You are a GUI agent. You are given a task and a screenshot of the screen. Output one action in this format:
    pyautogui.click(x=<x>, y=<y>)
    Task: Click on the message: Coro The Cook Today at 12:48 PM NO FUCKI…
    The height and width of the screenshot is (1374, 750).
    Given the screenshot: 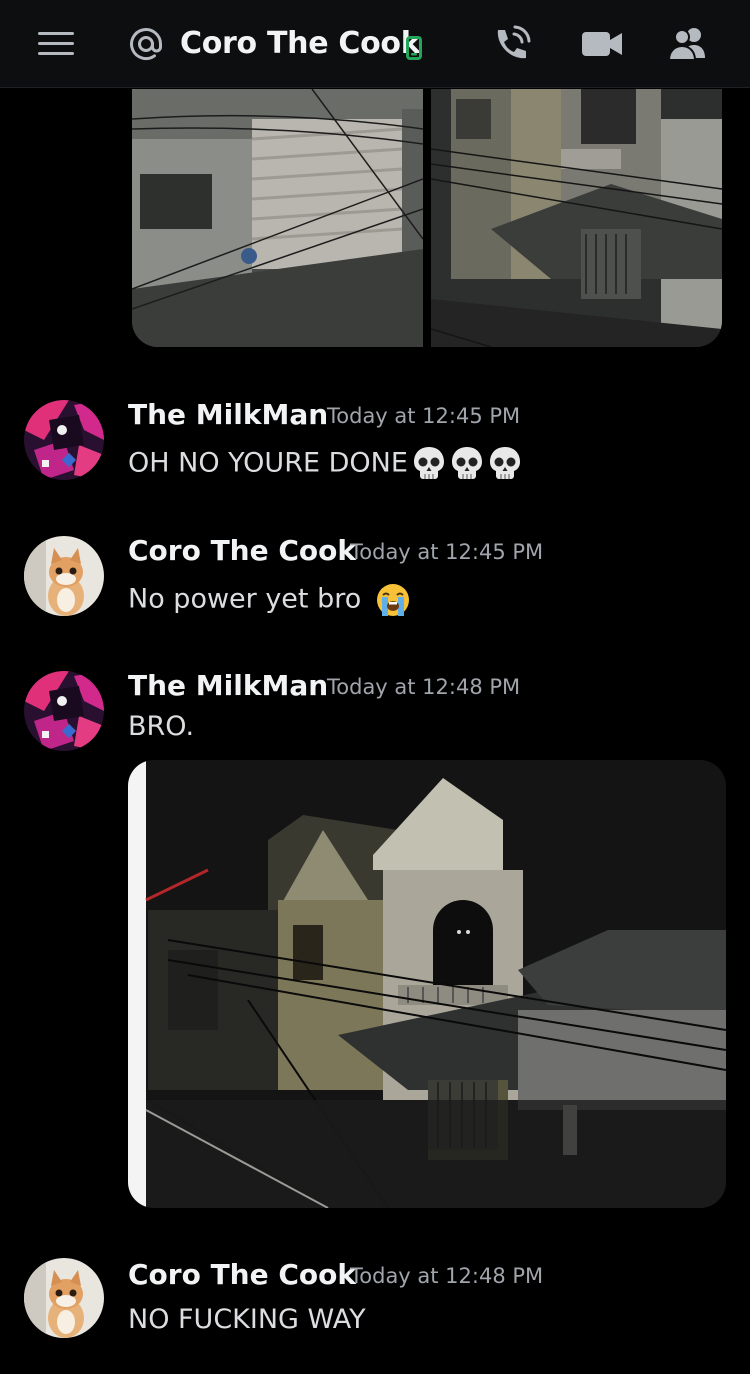 What is the action you would take?
    pyautogui.click(x=375, y=1300)
    